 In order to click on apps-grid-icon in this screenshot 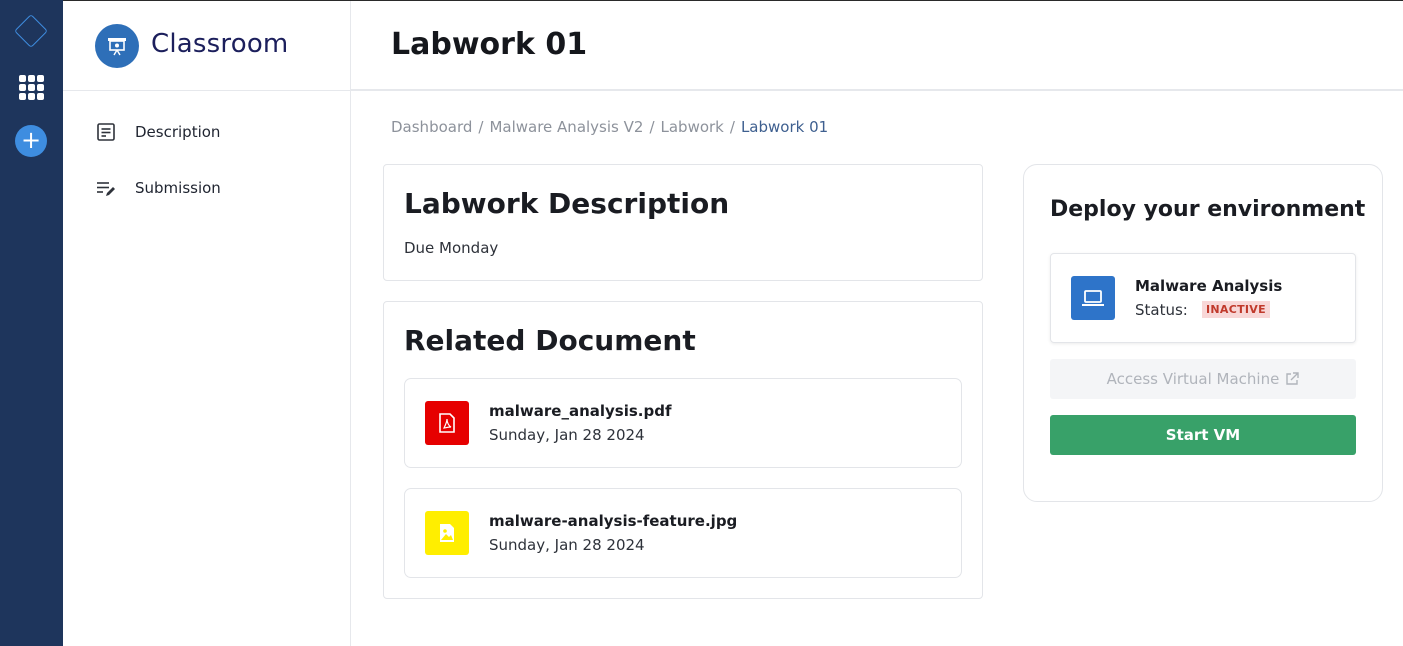, I will do `click(31, 87)`.